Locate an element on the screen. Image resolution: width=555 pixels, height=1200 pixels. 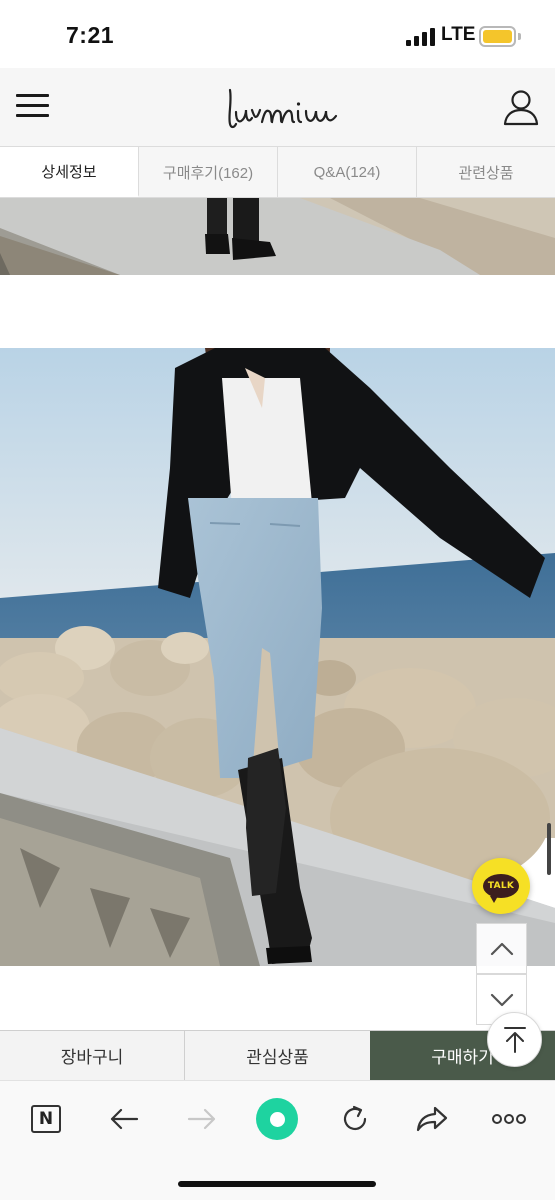
forward-button is located at coordinates (202, 1119).